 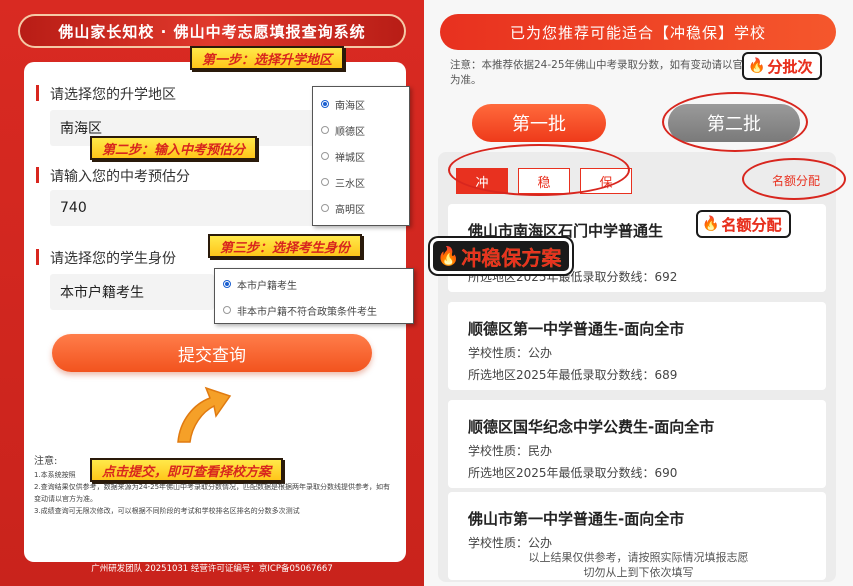 I want to click on submit-button: 提交查询, so click(x=212, y=353).